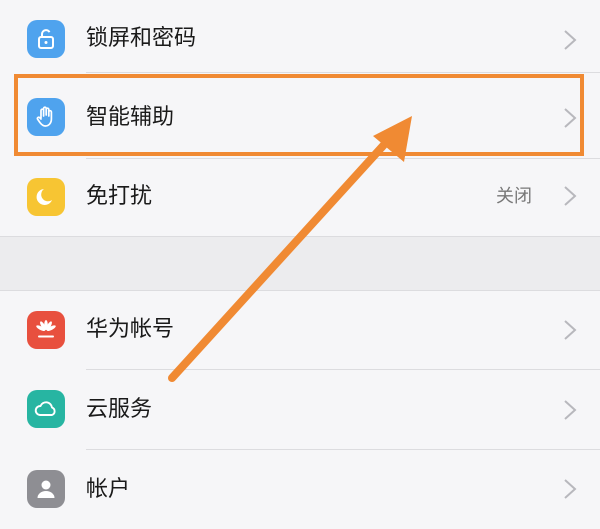 Image resolution: width=600 pixels, height=529 pixels. What do you see at coordinates (130, 329) in the screenshot?
I see `settings-item-label: 华为帐号` at bounding box center [130, 329].